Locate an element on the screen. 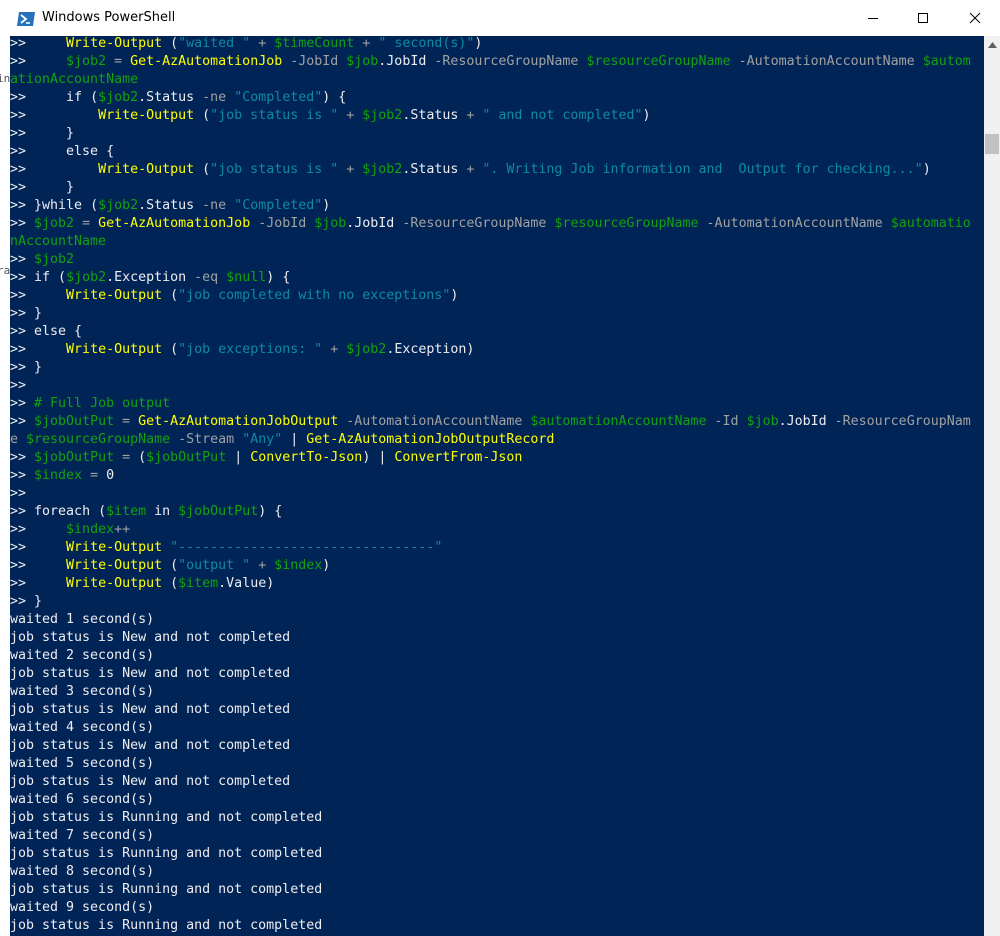 The image size is (1000, 936). console-token: job status is New and not completed is located at coordinates (150, 745).